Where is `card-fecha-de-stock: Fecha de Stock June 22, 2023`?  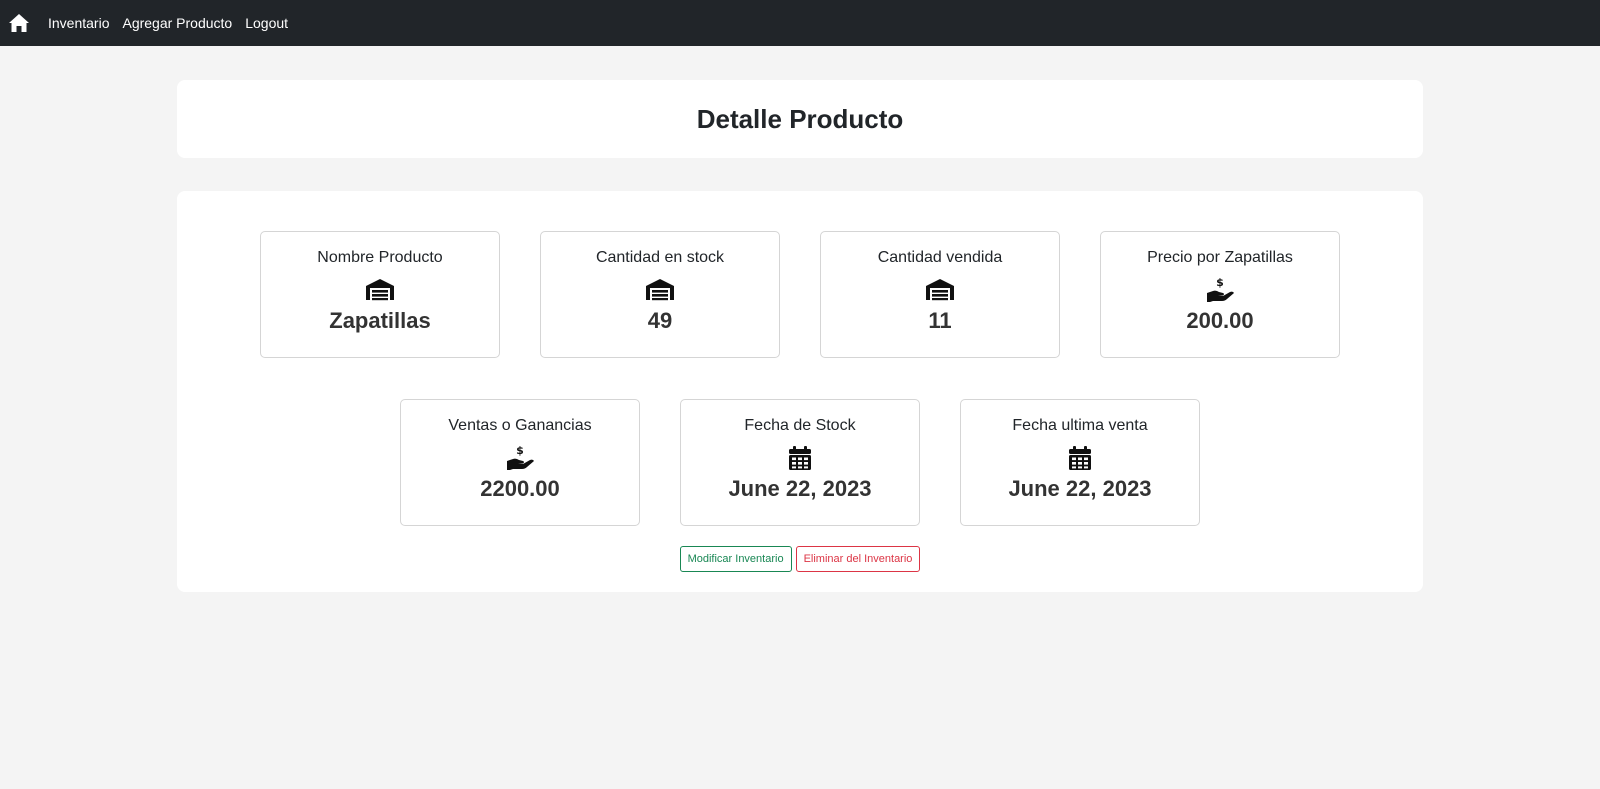 card-fecha-de-stock: Fecha de Stock June 22, 2023 is located at coordinates (800, 462).